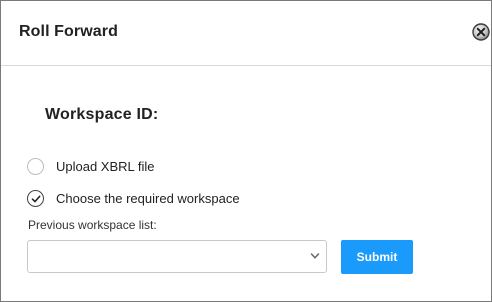 Image resolution: width=492 pixels, height=302 pixels. Describe the element at coordinates (177, 256) in the screenshot. I see `previous-workspace-select` at that location.